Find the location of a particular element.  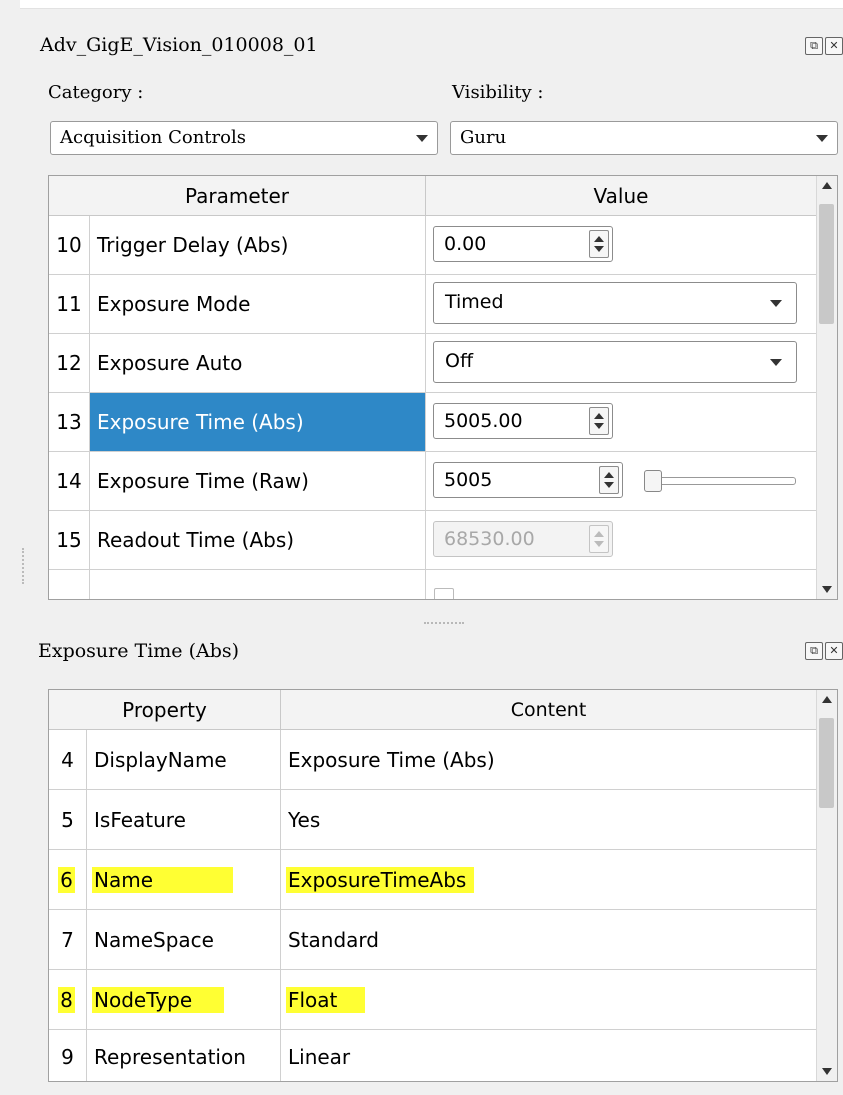

table-row-selected: 13 Exposure Time (Abs) 5005.00 is located at coordinates (432, 422).